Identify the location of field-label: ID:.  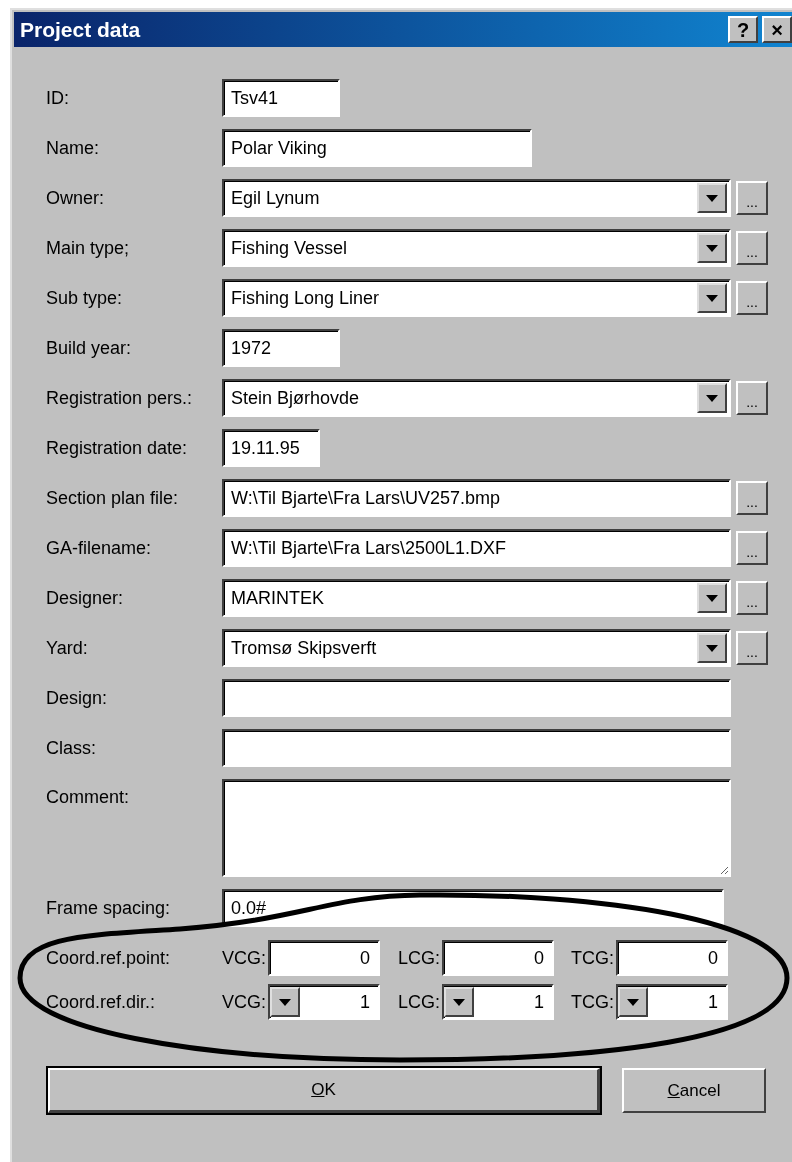
(57, 98).